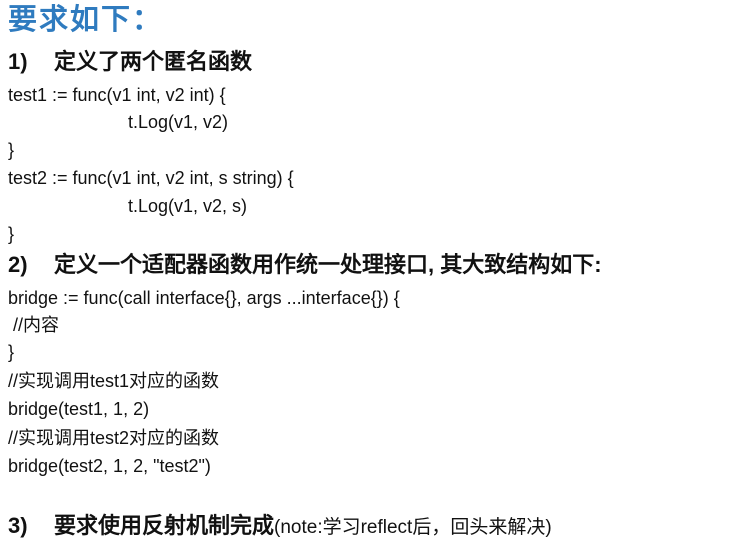 This screenshot has width=748, height=558. Describe the element at coordinates (114, 381) in the screenshot. I see `code-line: //实现调用test1对应的函数` at that location.